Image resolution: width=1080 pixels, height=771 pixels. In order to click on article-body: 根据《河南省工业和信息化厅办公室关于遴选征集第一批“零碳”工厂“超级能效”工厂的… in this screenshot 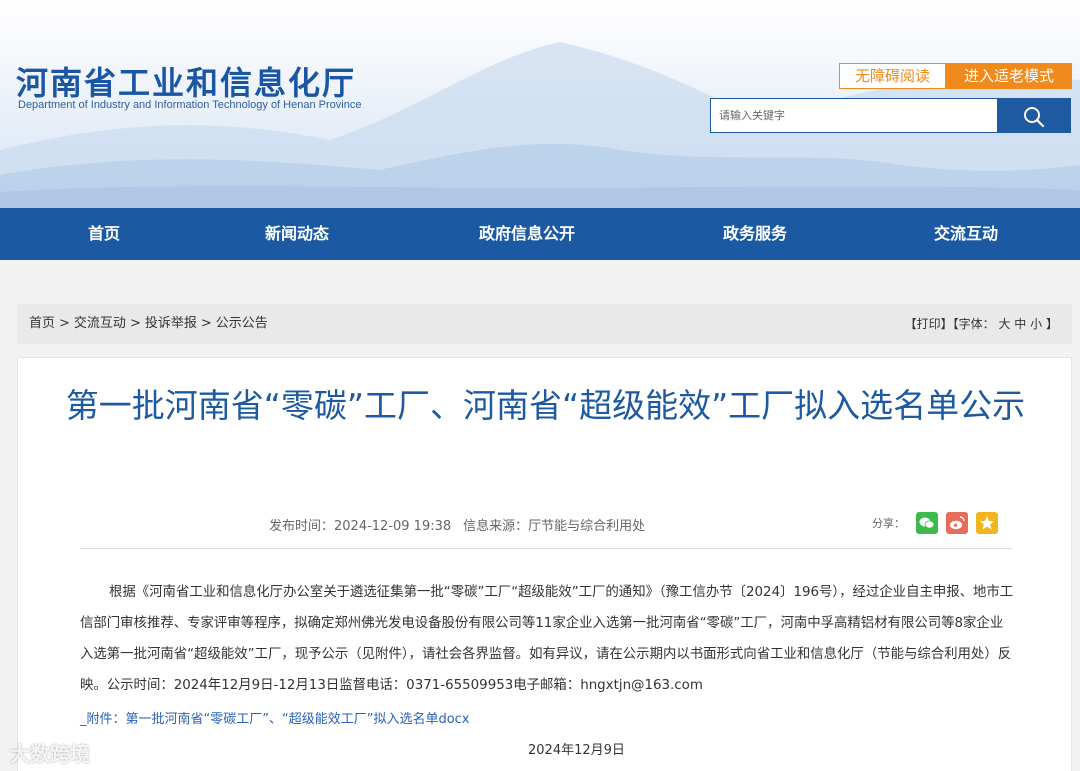, I will do `click(547, 639)`.